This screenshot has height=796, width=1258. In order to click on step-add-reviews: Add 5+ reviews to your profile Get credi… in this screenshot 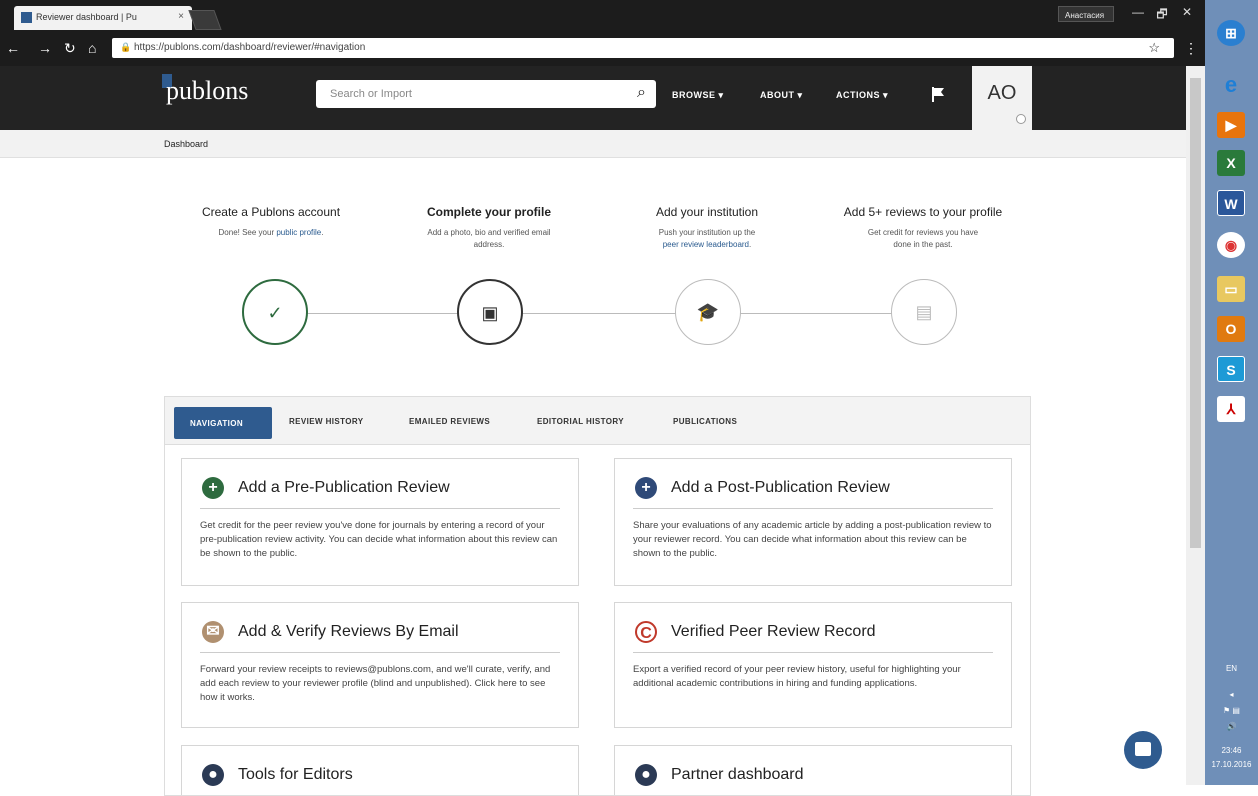, I will do `click(923, 228)`.